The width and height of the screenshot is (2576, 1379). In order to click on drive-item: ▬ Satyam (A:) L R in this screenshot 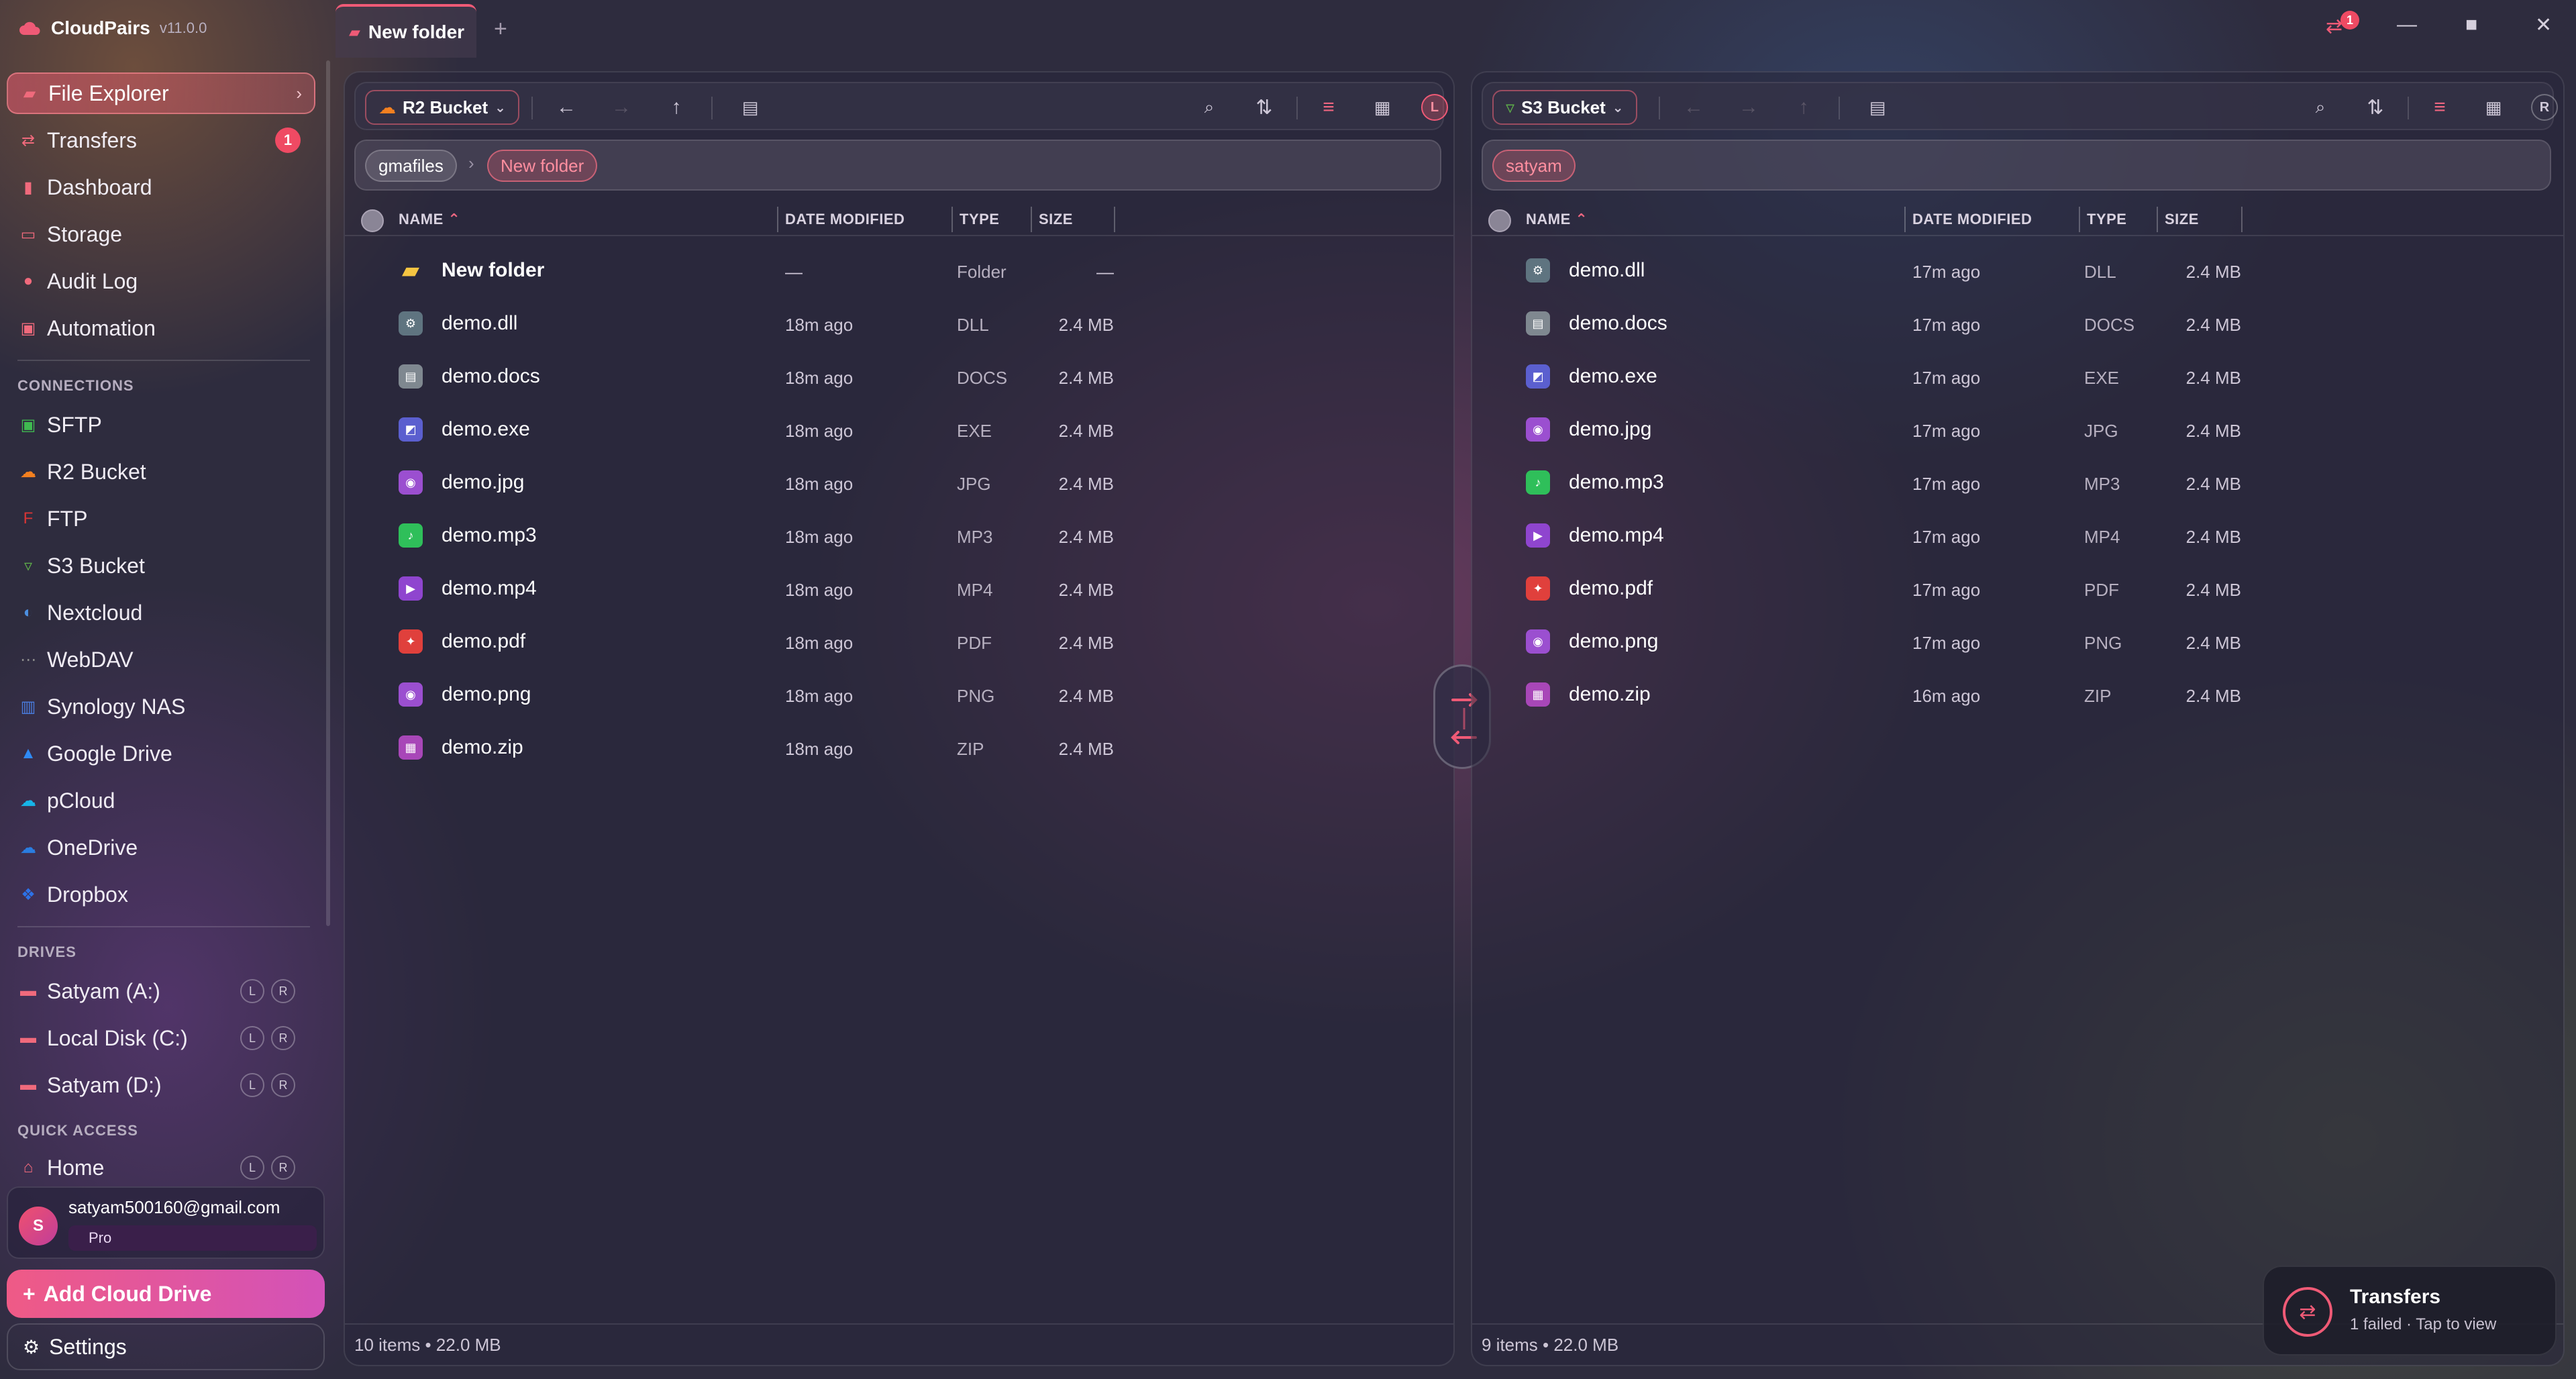, I will do `click(161, 991)`.